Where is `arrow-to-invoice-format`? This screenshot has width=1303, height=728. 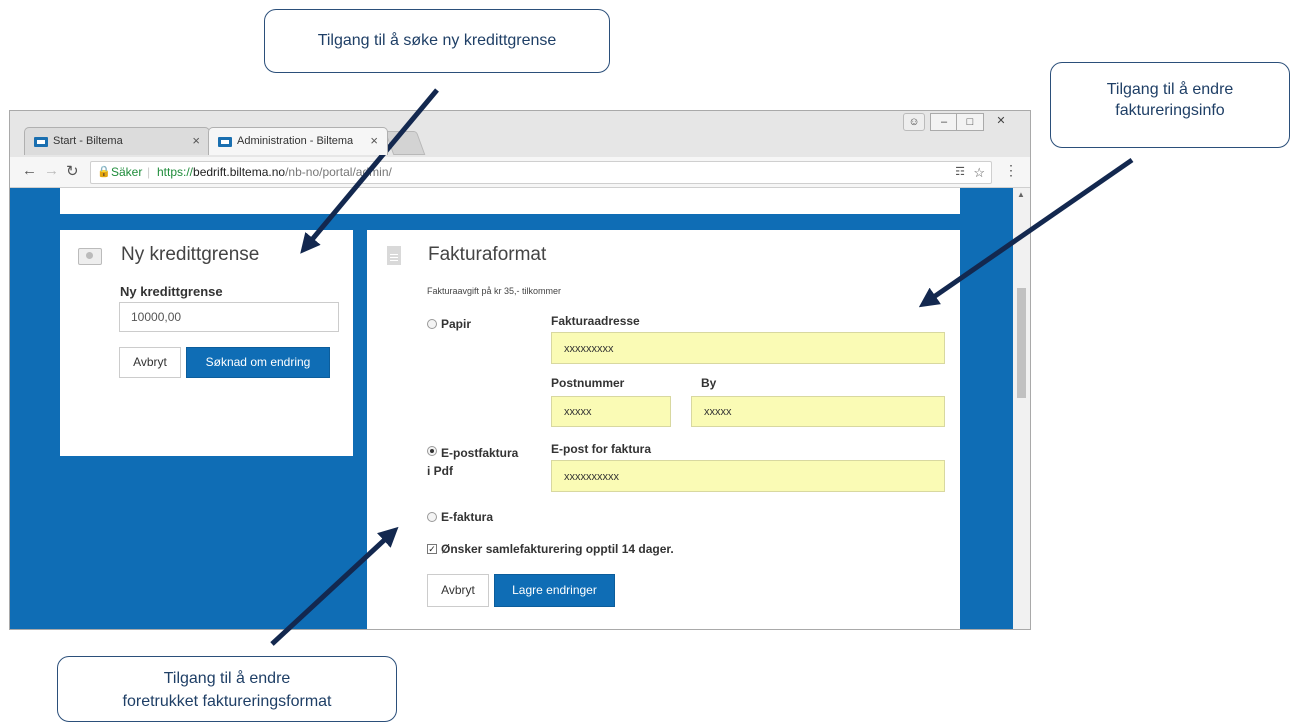 arrow-to-invoice-format is located at coordinates (334, 586).